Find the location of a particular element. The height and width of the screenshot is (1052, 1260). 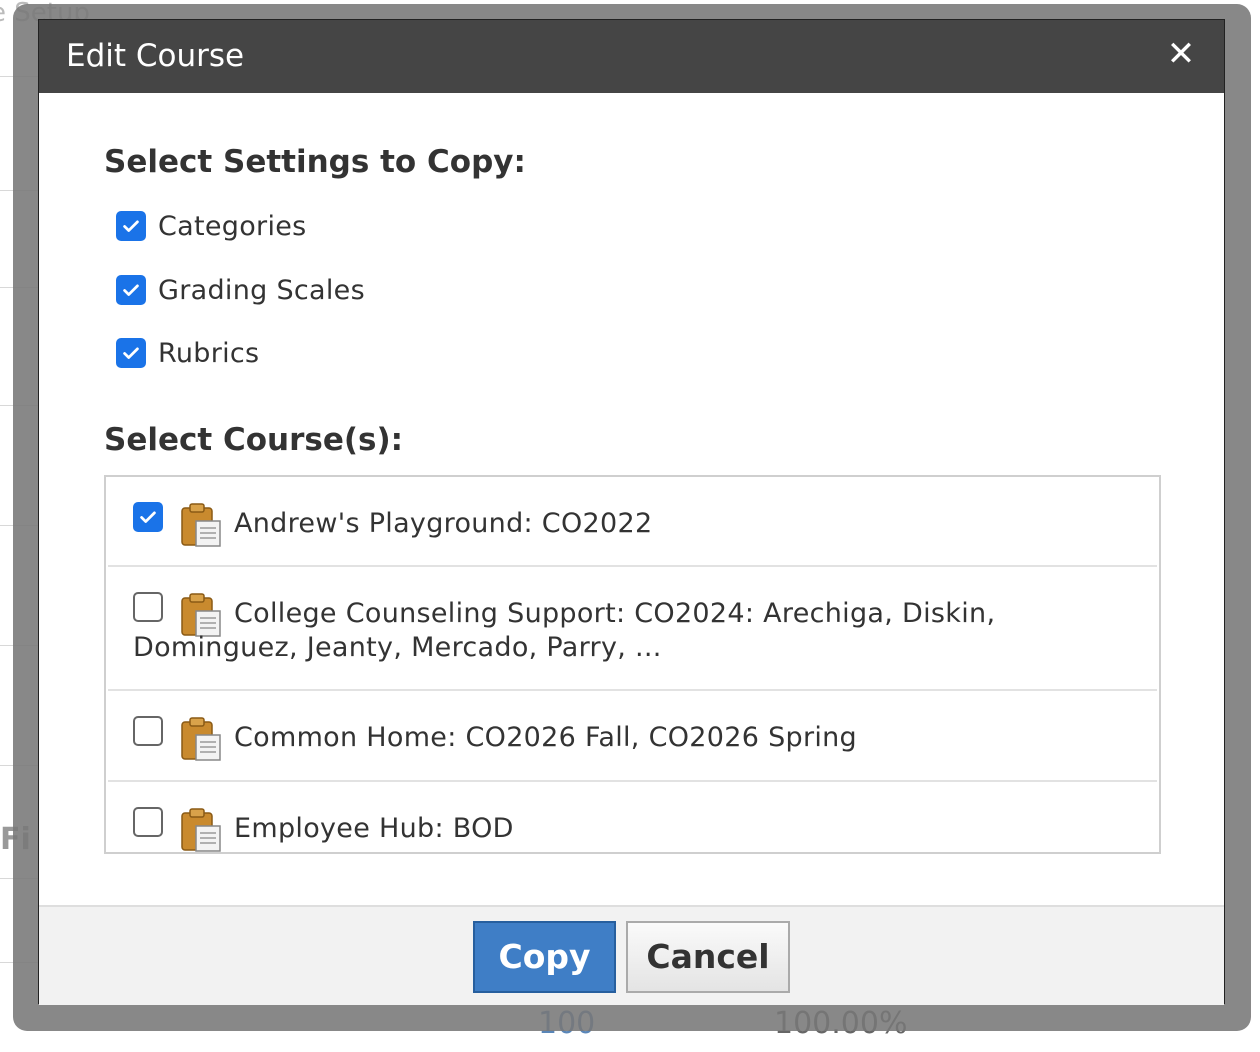

cancel-button: Cancel is located at coordinates (708, 957).